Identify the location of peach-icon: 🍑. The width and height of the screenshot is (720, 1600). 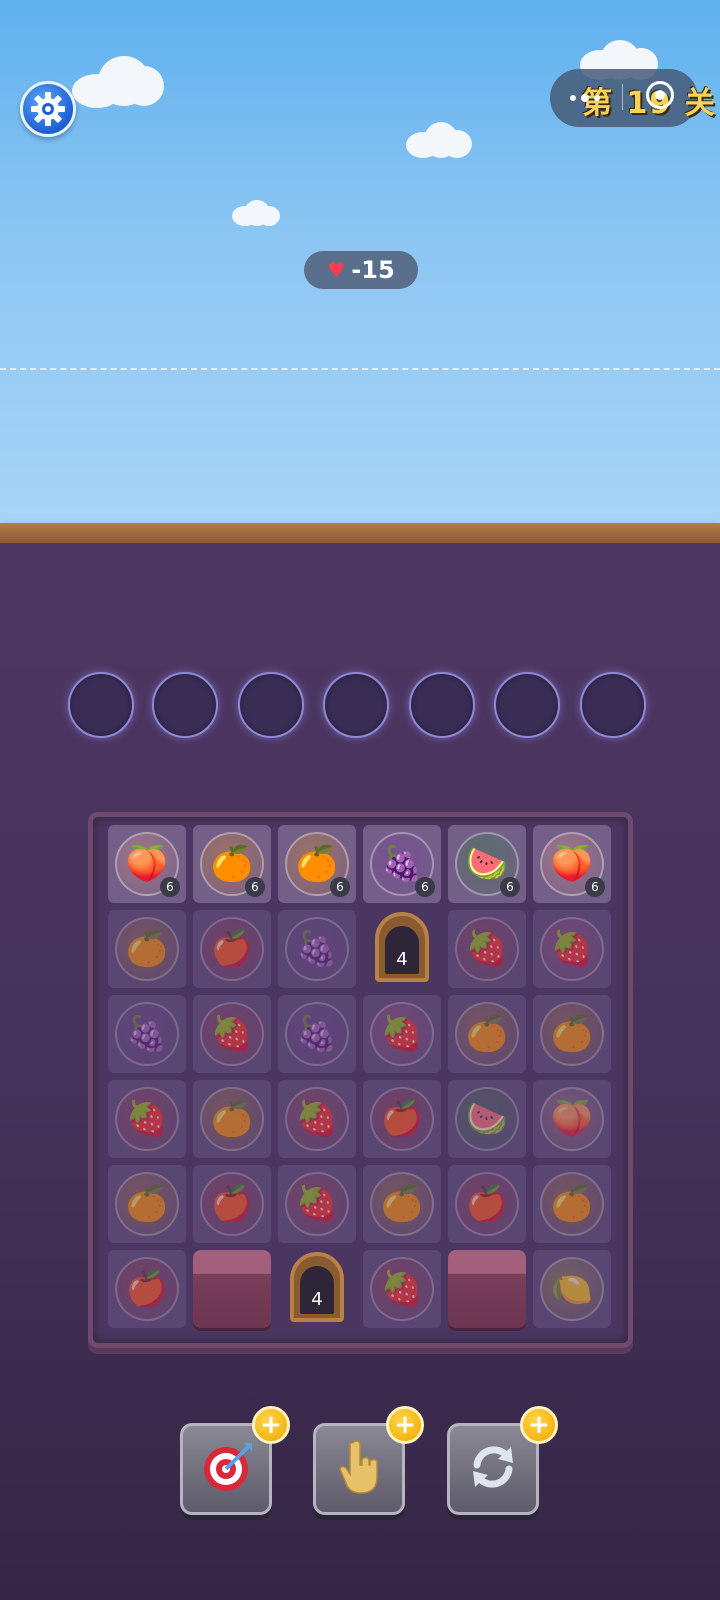
(572, 1119).